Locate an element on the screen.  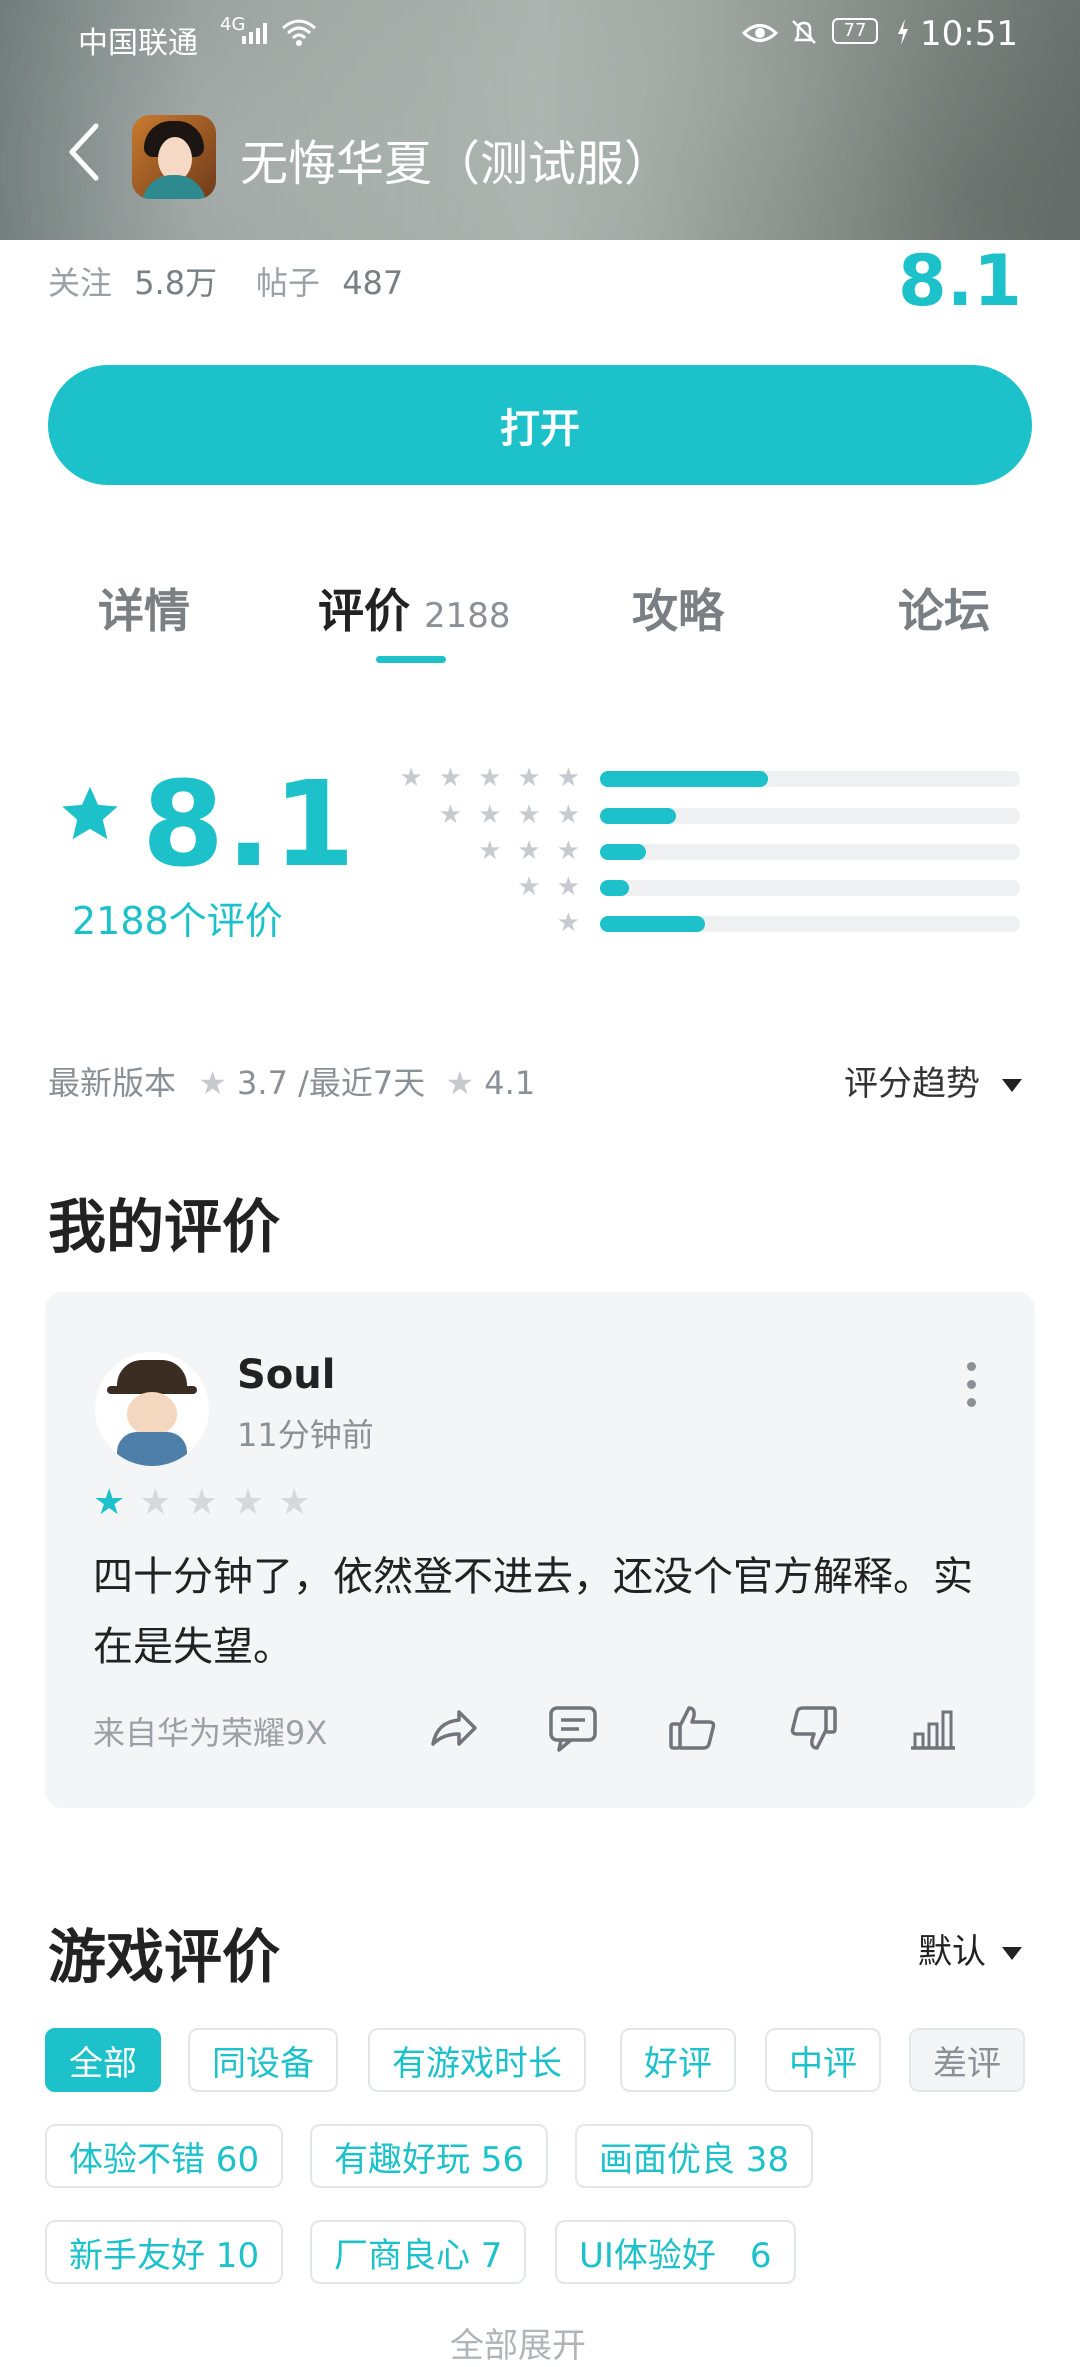
sort-dropdown: 默认 is located at coordinates (970, 1948).